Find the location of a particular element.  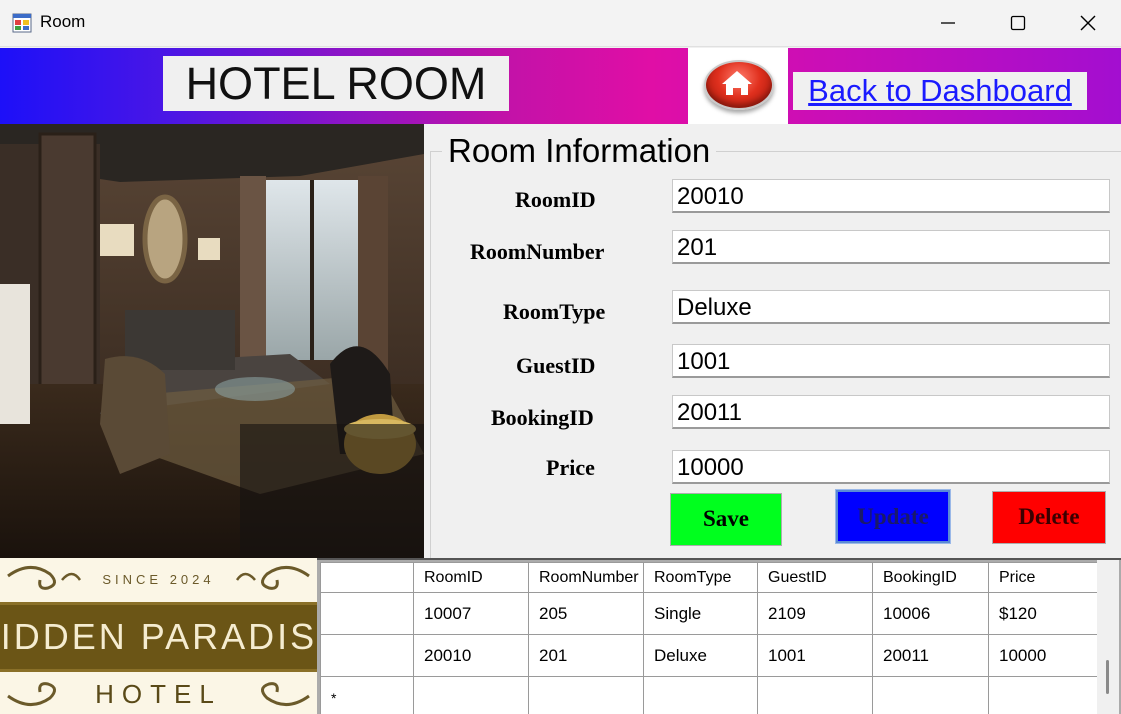

table-row: 20010 201 Deluxe 1001 20011 10000 is located at coordinates (712, 655).